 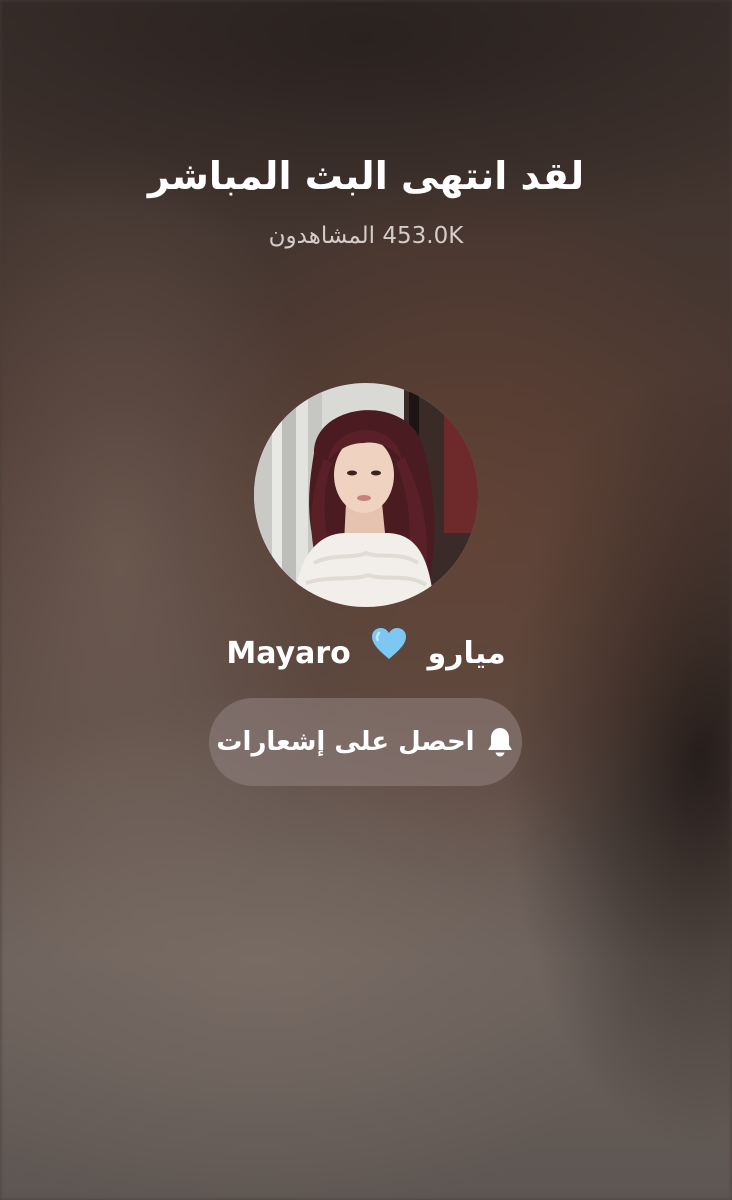 I want to click on profile-photo, so click(x=366, y=495).